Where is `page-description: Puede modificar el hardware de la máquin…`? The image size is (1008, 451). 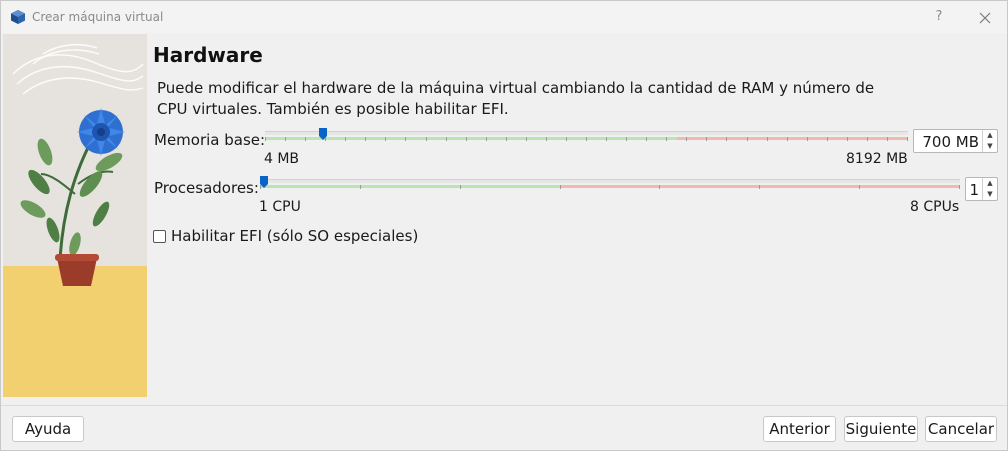 page-description: Puede modificar el hardware de la máquin… is located at coordinates (516, 98).